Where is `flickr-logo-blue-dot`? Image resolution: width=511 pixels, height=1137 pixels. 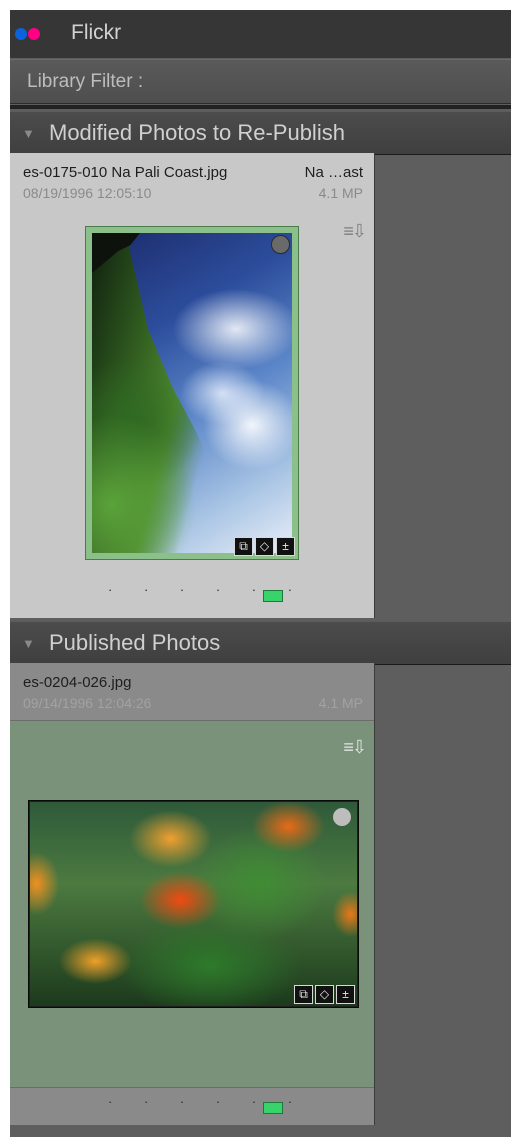
flickr-logo-blue-dot is located at coordinates (21, 34).